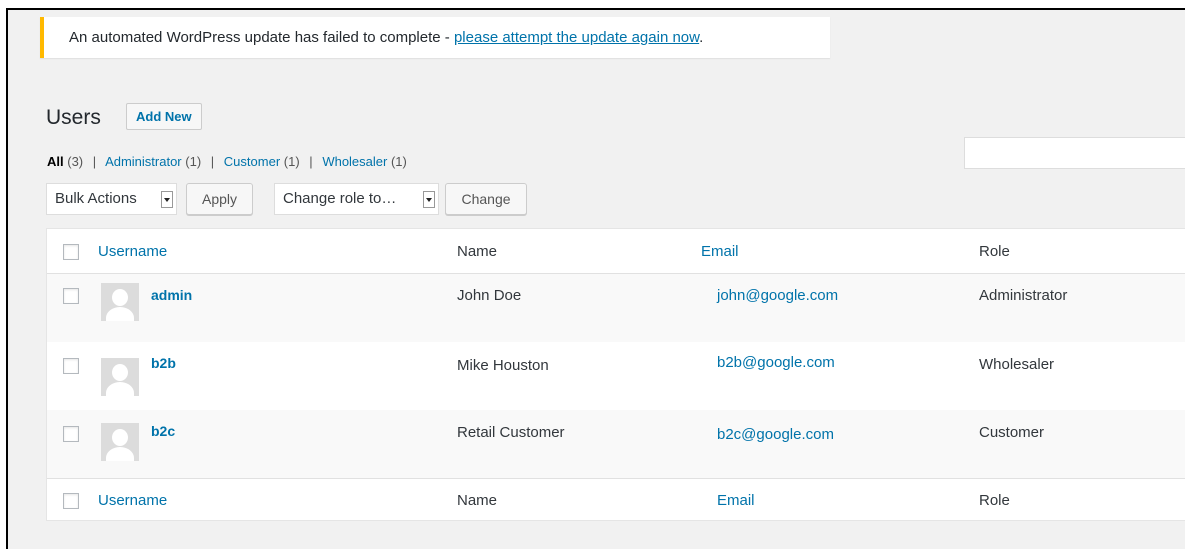  Describe the element at coordinates (291, 161) in the screenshot. I see `filter-customer-count: (1)` at that location.